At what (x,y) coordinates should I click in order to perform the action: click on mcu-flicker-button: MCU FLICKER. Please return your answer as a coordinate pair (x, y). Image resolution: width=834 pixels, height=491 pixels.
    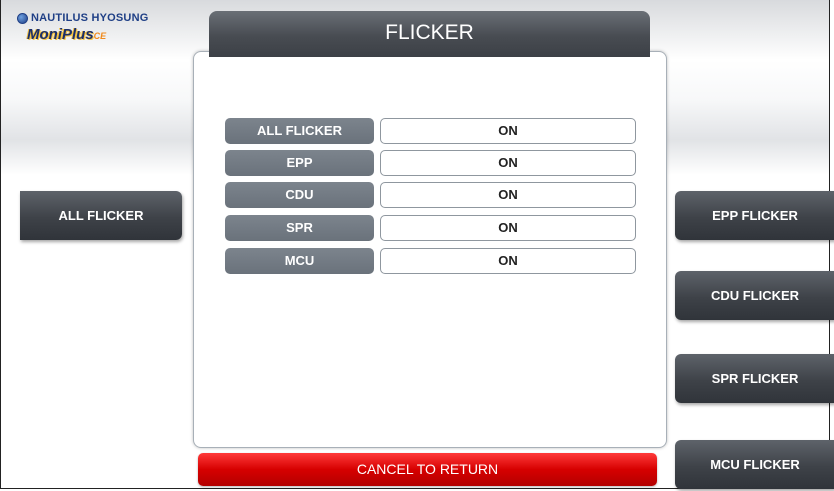
    Looking at the image, I should click on (754, 464).